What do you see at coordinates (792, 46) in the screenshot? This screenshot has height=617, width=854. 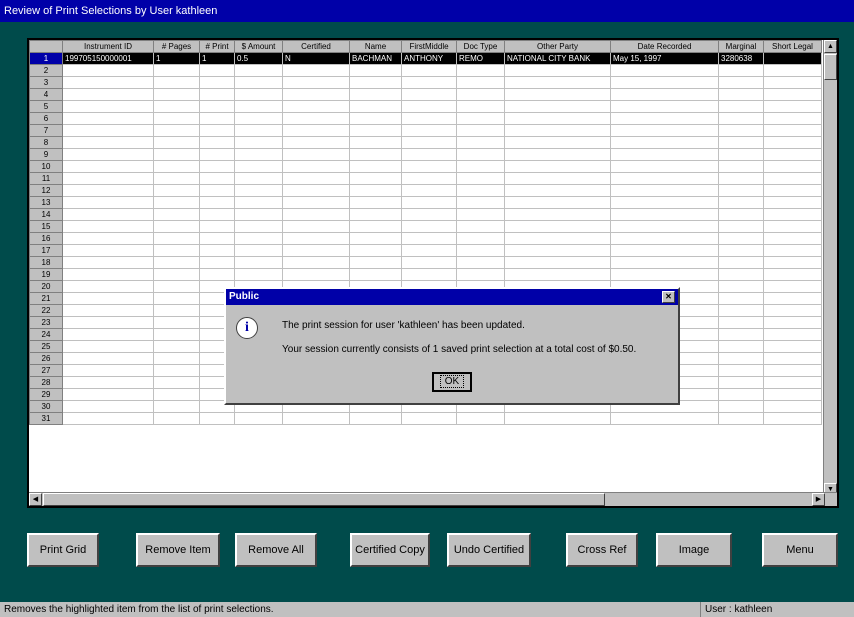 I see `column-header: Short Legal` at bounding box center [792, 46].